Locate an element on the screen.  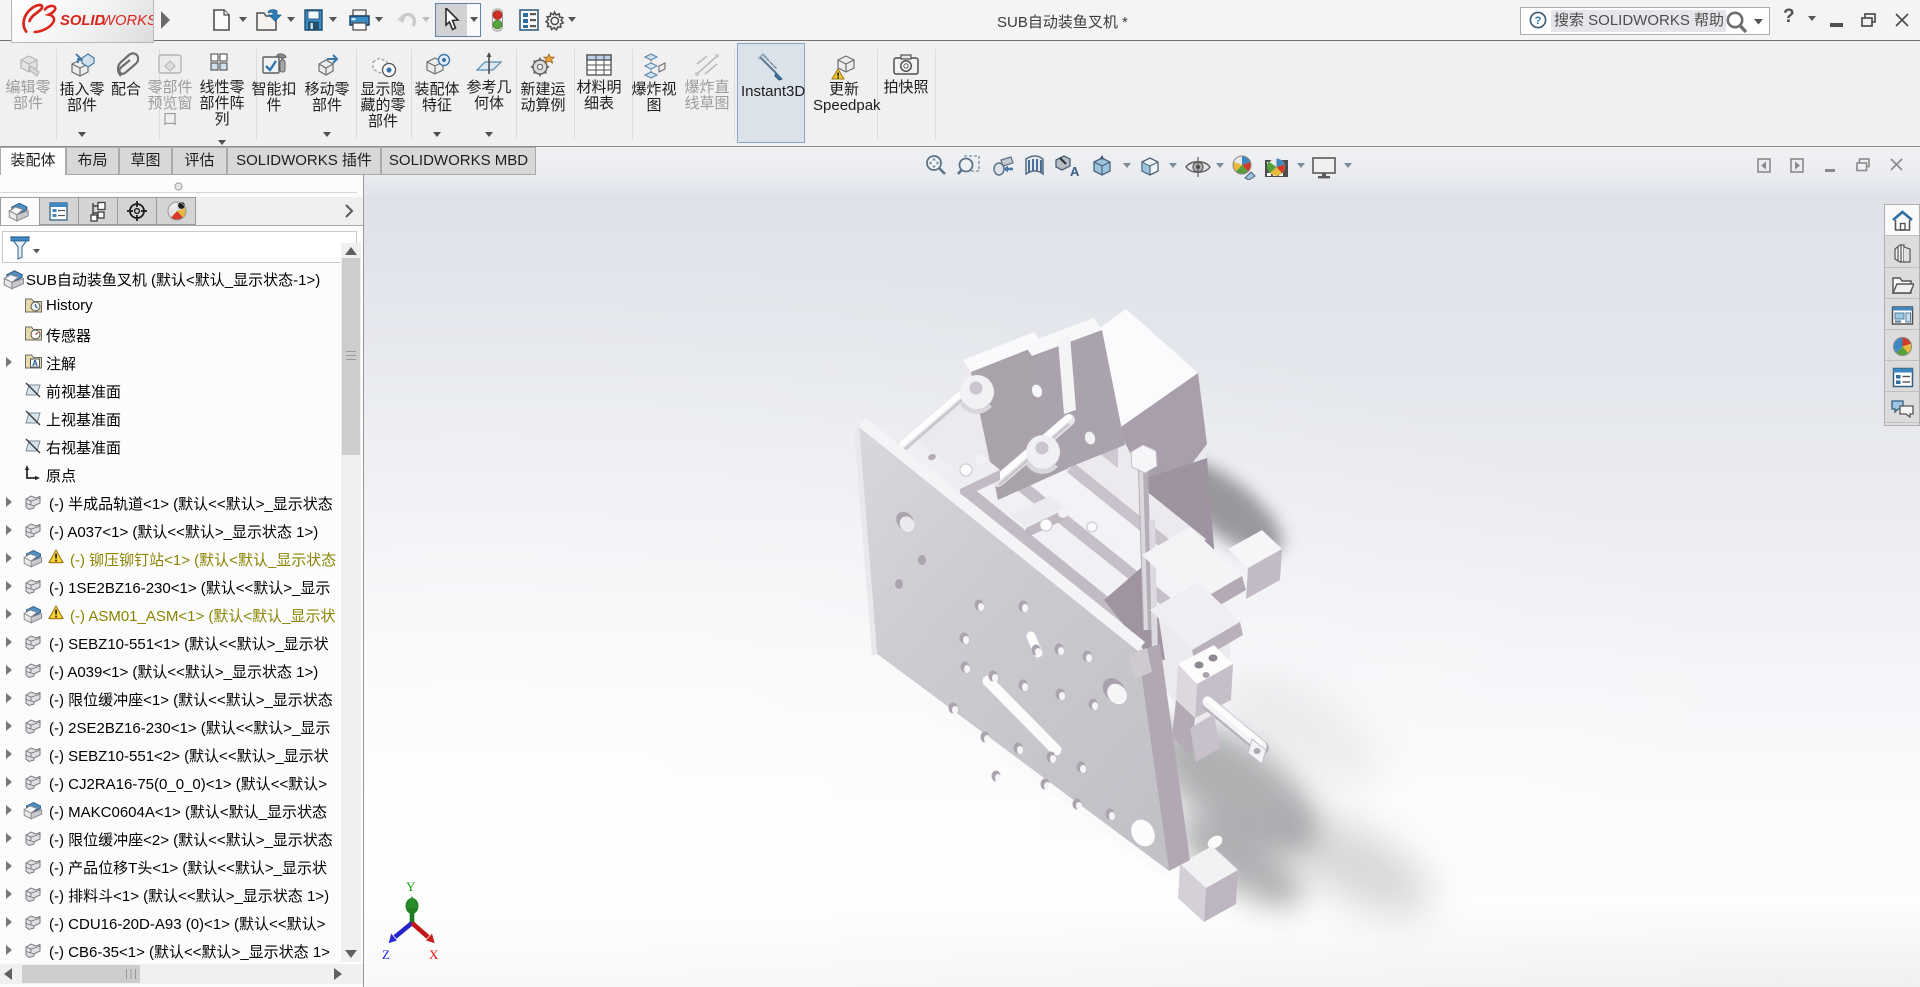
svg-text: SOLID is located at coordinates (83, 21).